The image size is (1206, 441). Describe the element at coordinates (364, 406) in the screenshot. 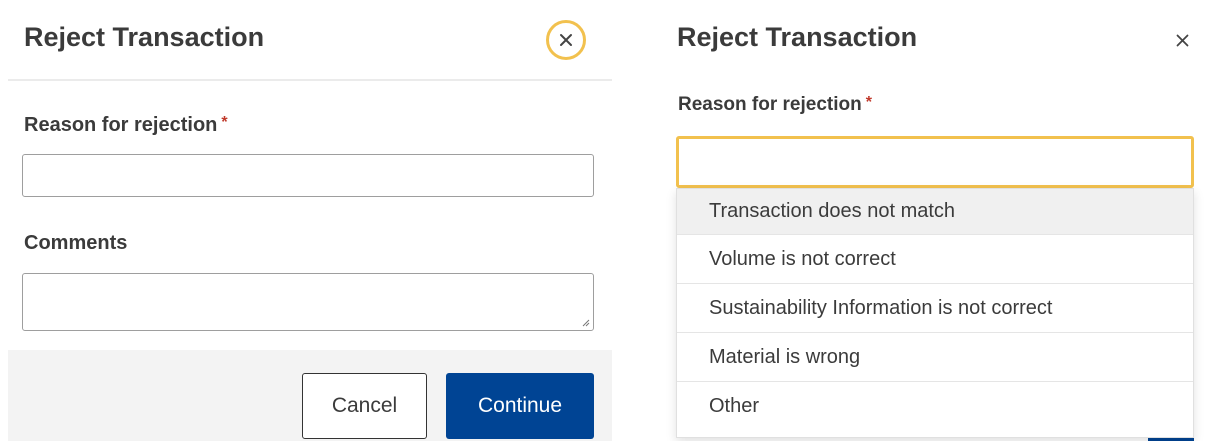

I see `cancel-button: Cancel` at that location.